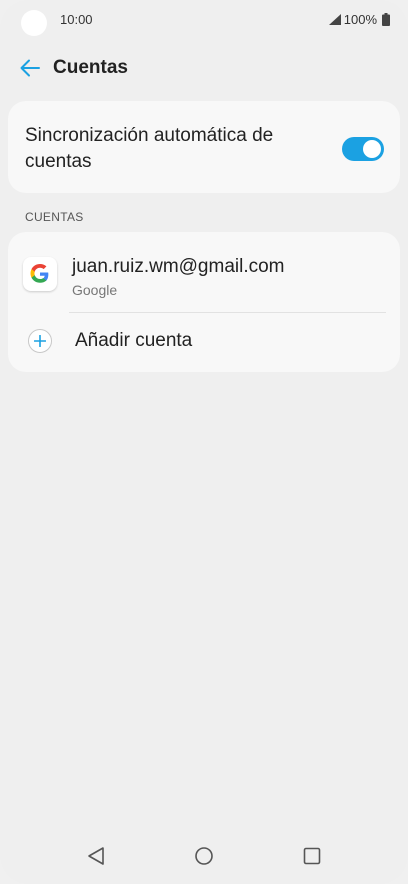 The image size is (408, 884). What do you see at coordinates (178, 266) in the screenshot?
I see `account-email: juan.ruiz.wm@gmail.com` at bounding box center [178, 266].